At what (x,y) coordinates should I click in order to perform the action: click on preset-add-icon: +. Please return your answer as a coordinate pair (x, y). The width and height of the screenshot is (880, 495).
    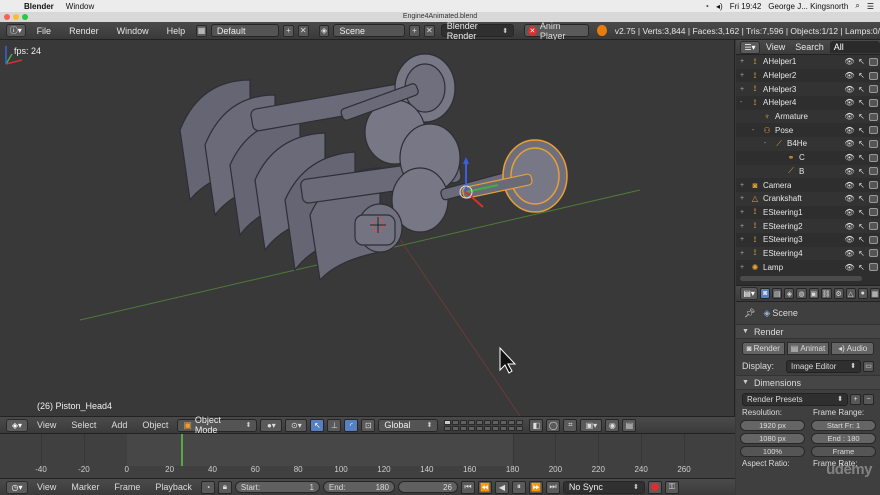
    Looking at the image, I should click on (855, 399).